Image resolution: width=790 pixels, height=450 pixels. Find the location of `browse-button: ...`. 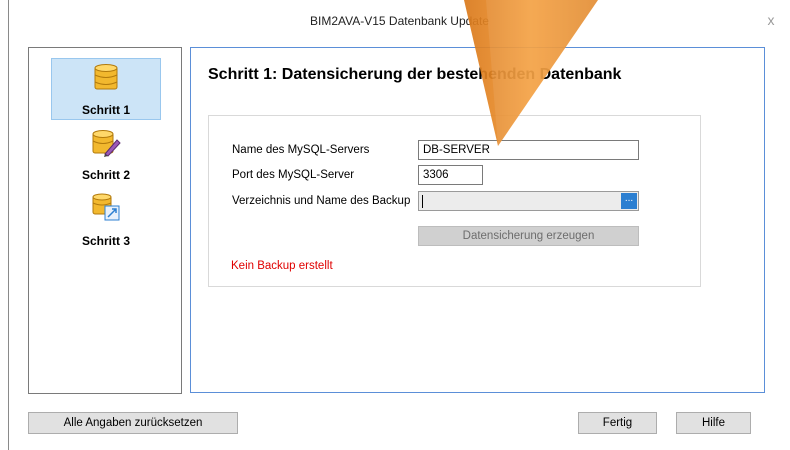

browse-button: ... is located at coordinates (629, 201).